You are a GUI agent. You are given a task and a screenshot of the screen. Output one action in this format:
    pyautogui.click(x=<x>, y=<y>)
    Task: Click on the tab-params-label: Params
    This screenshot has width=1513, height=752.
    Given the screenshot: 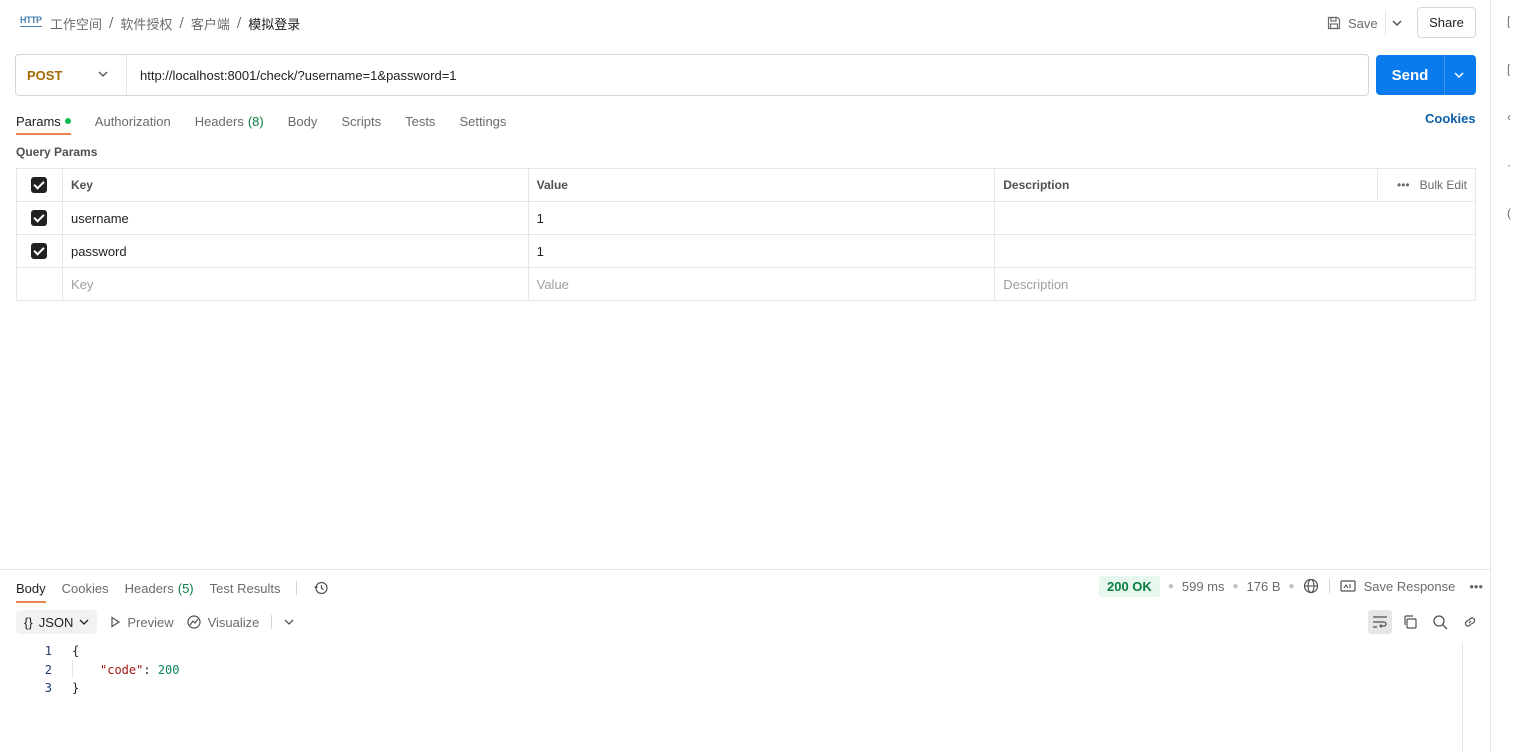 What is the action you would take?
    pyautogui.click(x=38, y=121)
    